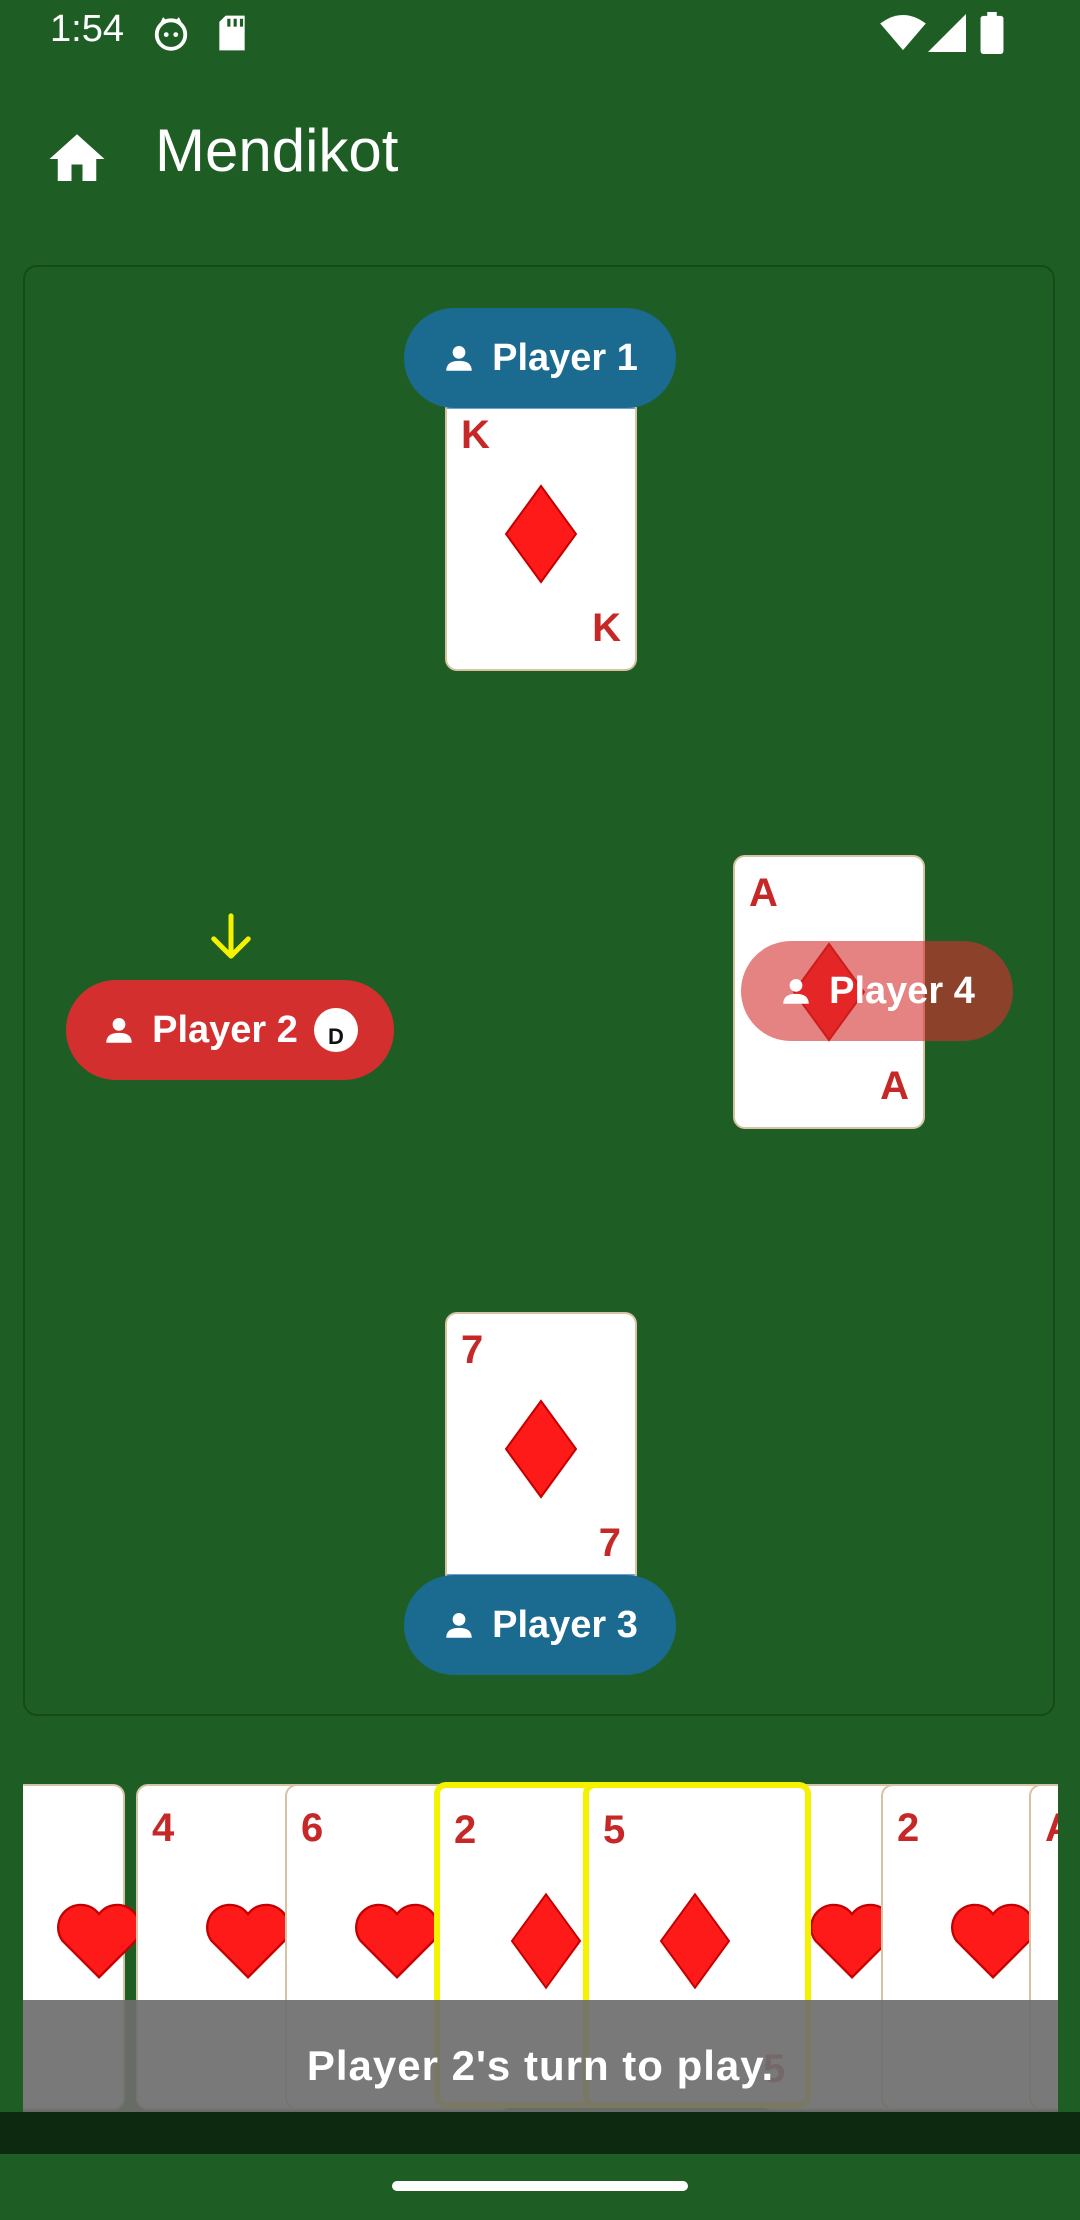 This screenshot has width=1080, height=2220. What do you see at coordinates (475, 435) in the screenshot?
I see `card-rank-top: K` at bounding box center [475, 435].